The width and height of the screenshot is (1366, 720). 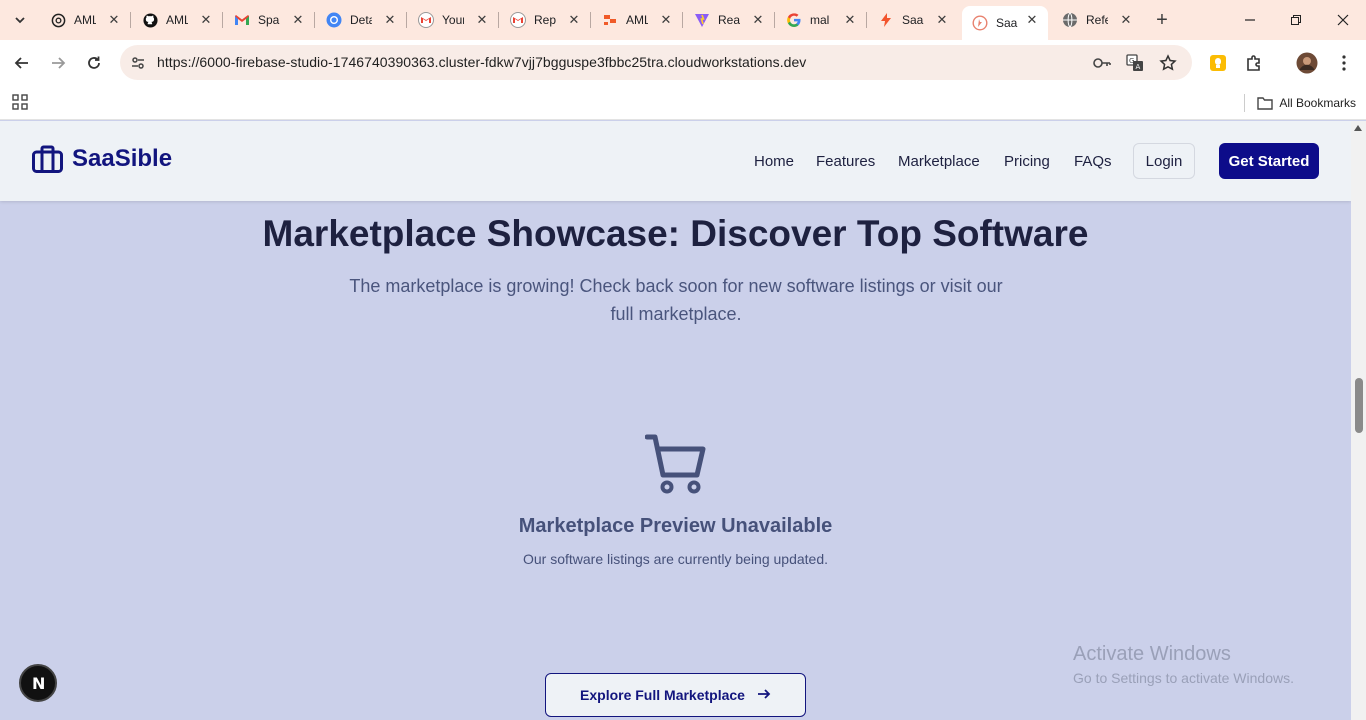 What do you see at coordinates (1265, 103) in the screenshot?
I see `folder-icon` at bounding box center [1265, 103].